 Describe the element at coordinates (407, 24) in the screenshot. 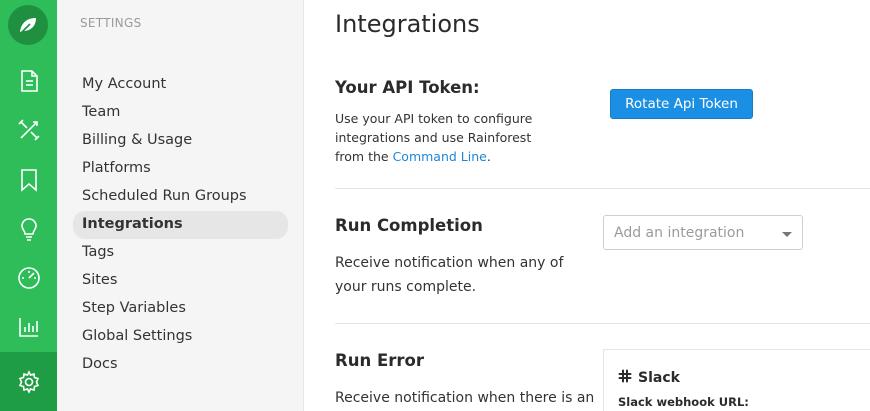

I see `page-title: Integrations` at that location.